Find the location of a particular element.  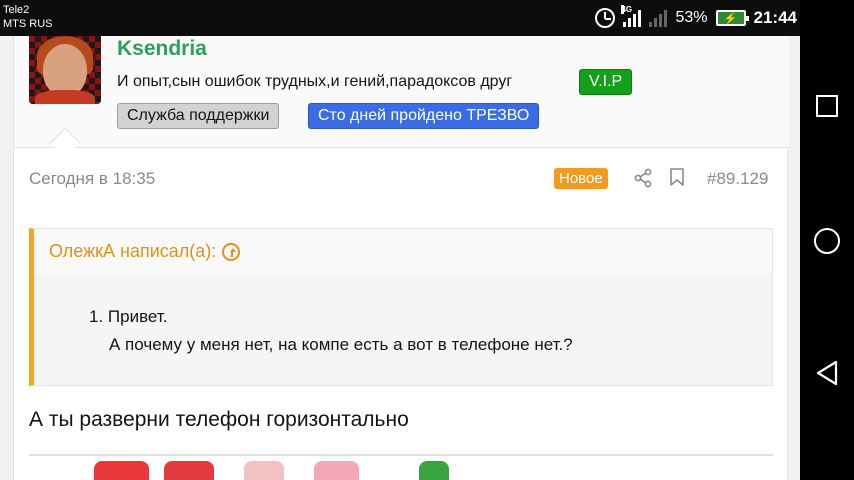

back-icon is located at coordinates (827, 373).